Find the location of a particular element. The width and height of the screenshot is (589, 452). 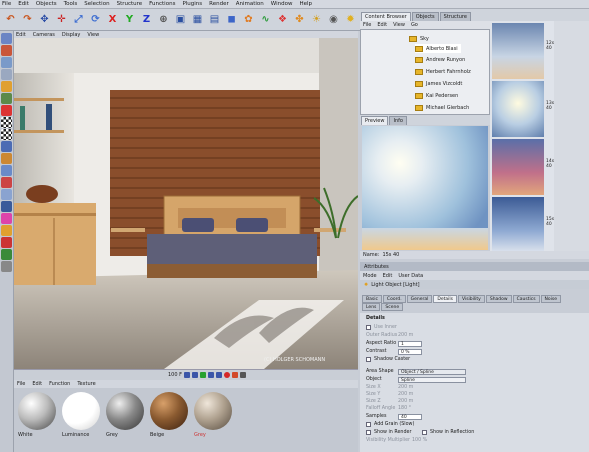

tab-coord: Coord. is located at coordinates (394, 299).